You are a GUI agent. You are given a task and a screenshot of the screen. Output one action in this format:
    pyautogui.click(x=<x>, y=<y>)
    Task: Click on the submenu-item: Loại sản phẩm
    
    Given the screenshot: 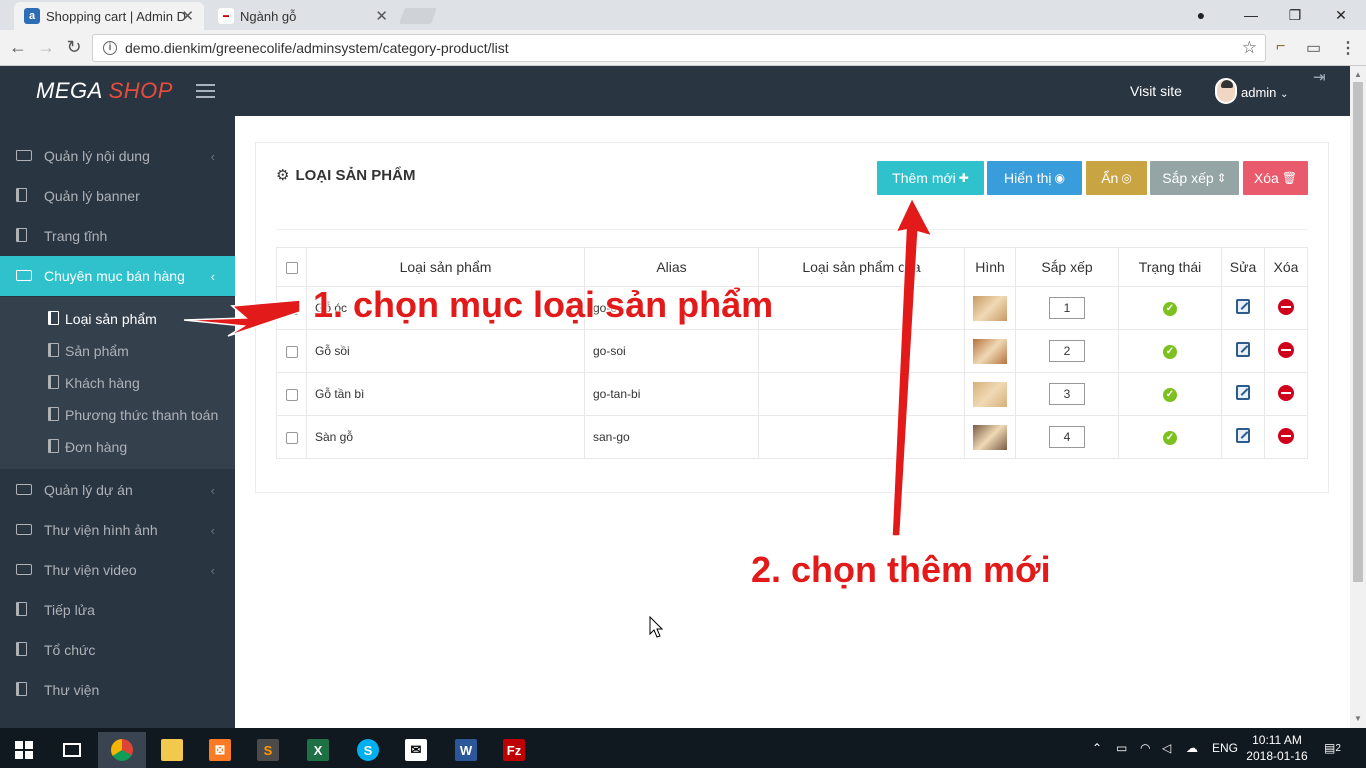 What is the action you would take?
    pyautogui.click(x=117, y=319)
    